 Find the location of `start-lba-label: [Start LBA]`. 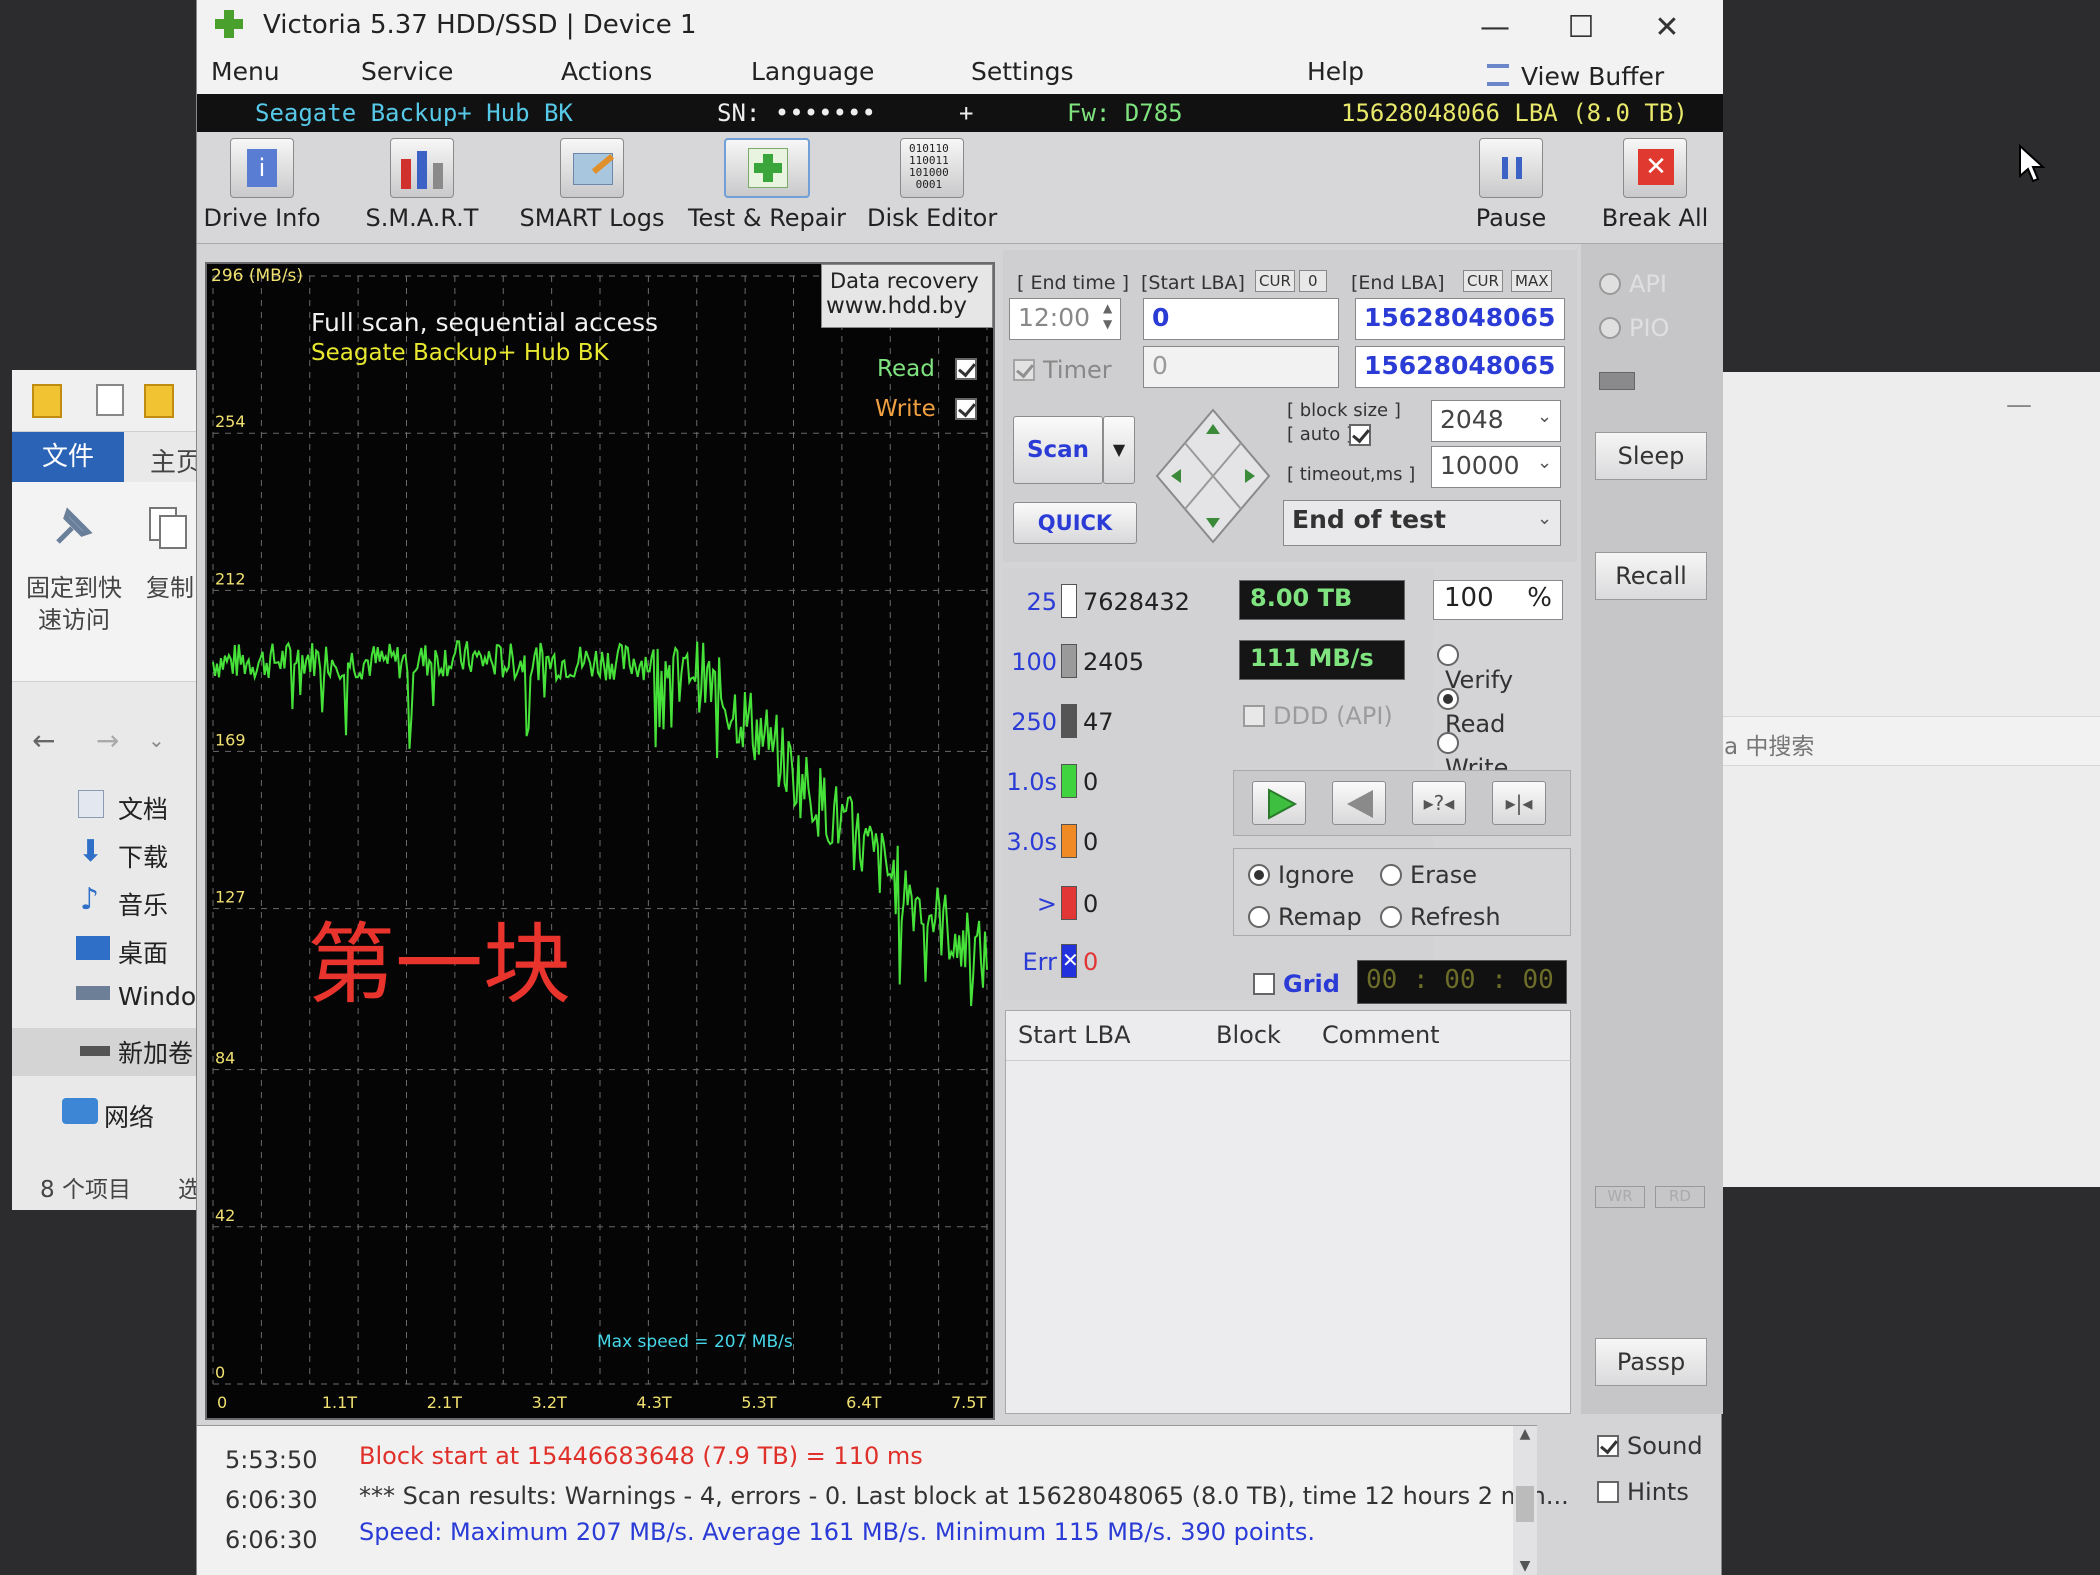

start-lba-label: [Start LBA] is located at coordinates (1193, 283).